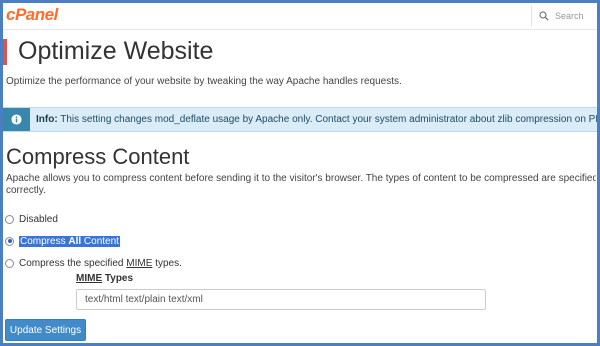  Describe the element at coordinates (9, 219) in the screenshot. I see `radio-disabled` at that location.